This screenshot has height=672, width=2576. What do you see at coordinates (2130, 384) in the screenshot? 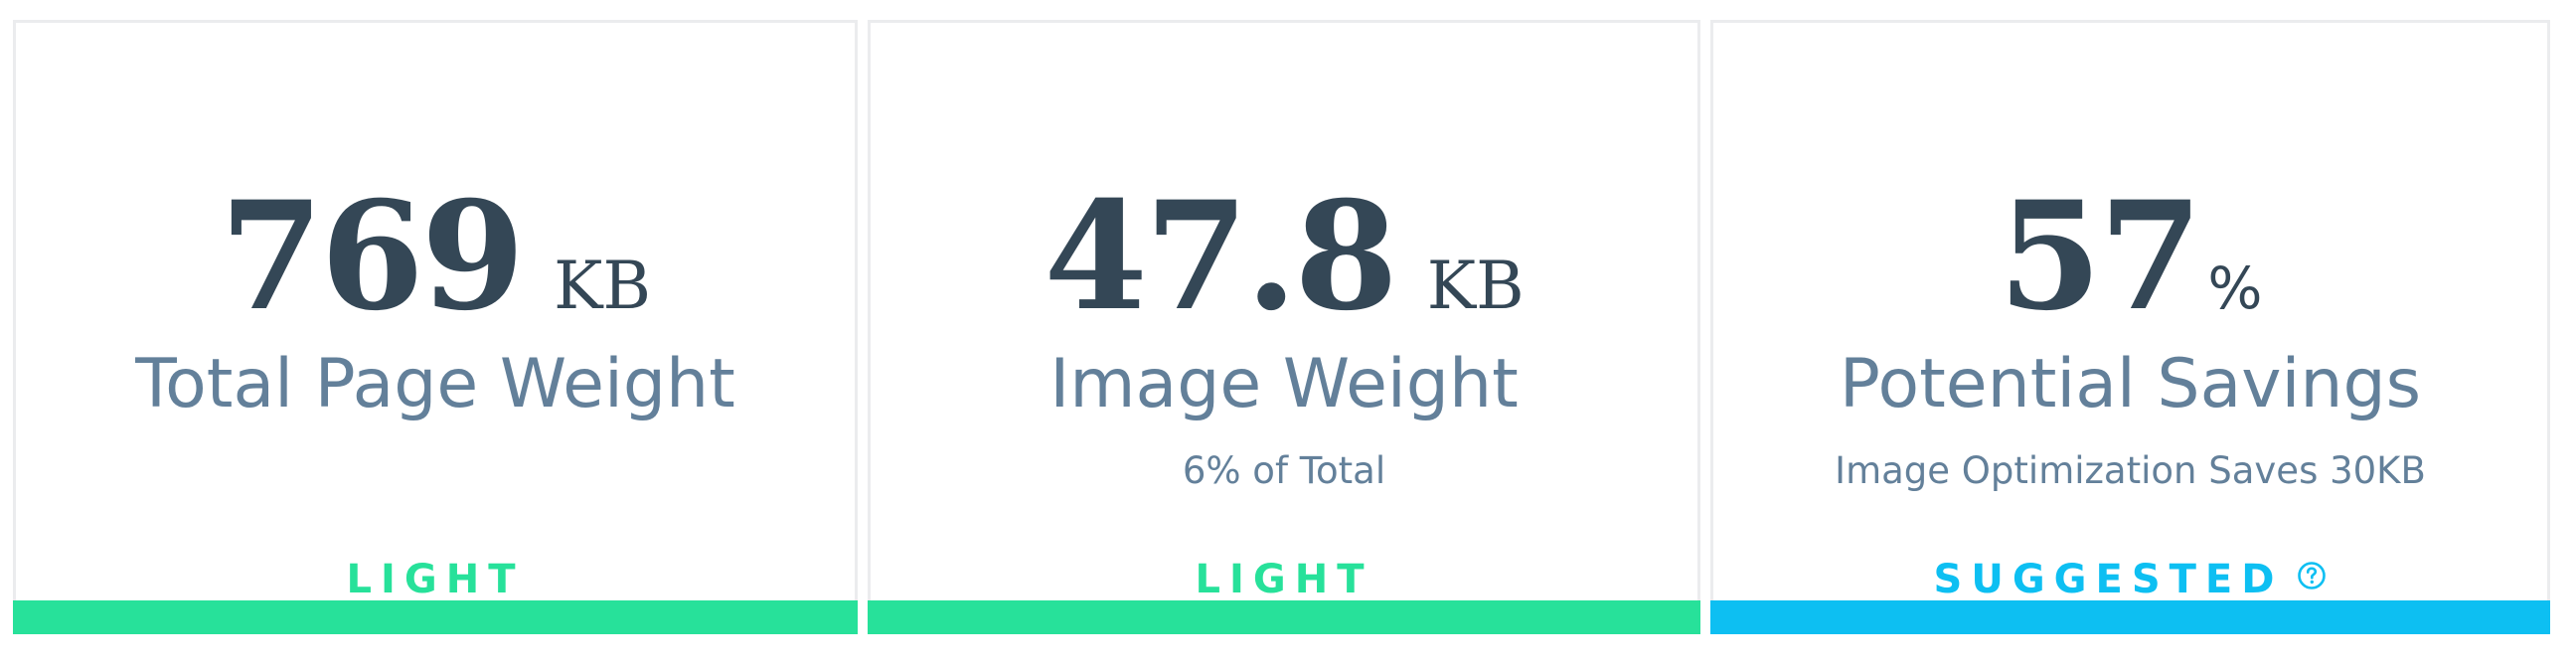
I see `potential-savings-label: Potential Savings` at bounding box center [2130, 384].